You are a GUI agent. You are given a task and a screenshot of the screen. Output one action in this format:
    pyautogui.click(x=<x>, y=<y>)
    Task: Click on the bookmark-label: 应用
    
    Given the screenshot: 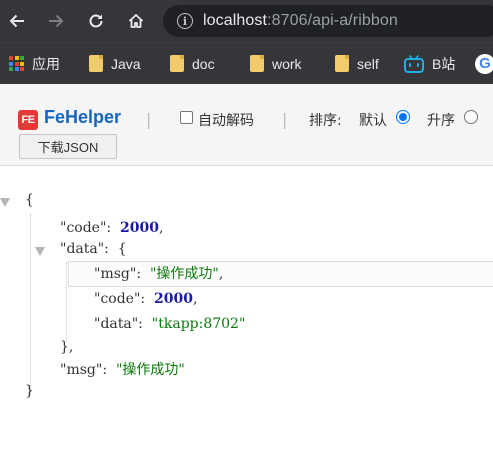 What is the action you would take?
    pyautogui.click(x=46, y=63)
    